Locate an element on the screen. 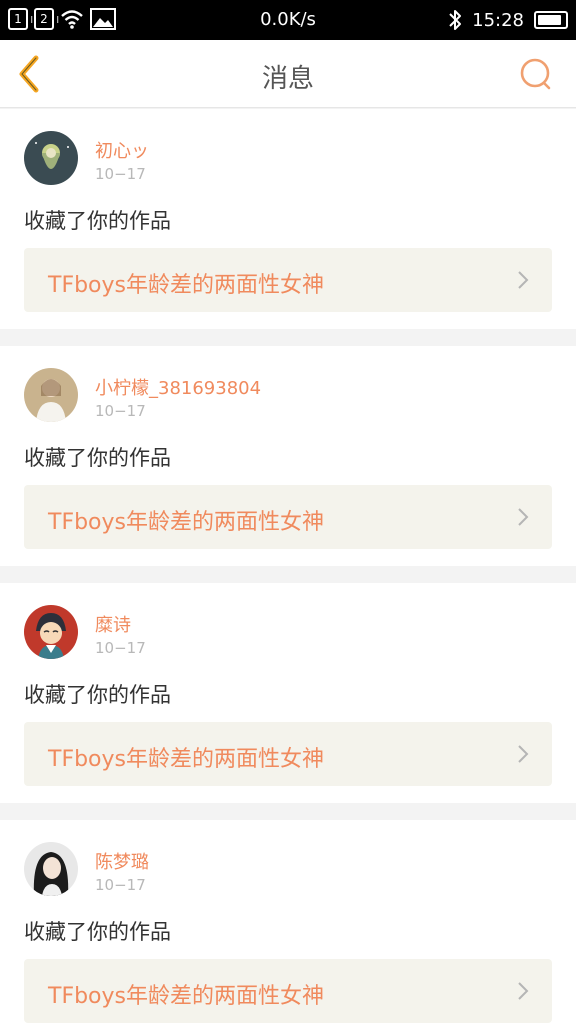  search-icon is located at coordinates (536, 74).